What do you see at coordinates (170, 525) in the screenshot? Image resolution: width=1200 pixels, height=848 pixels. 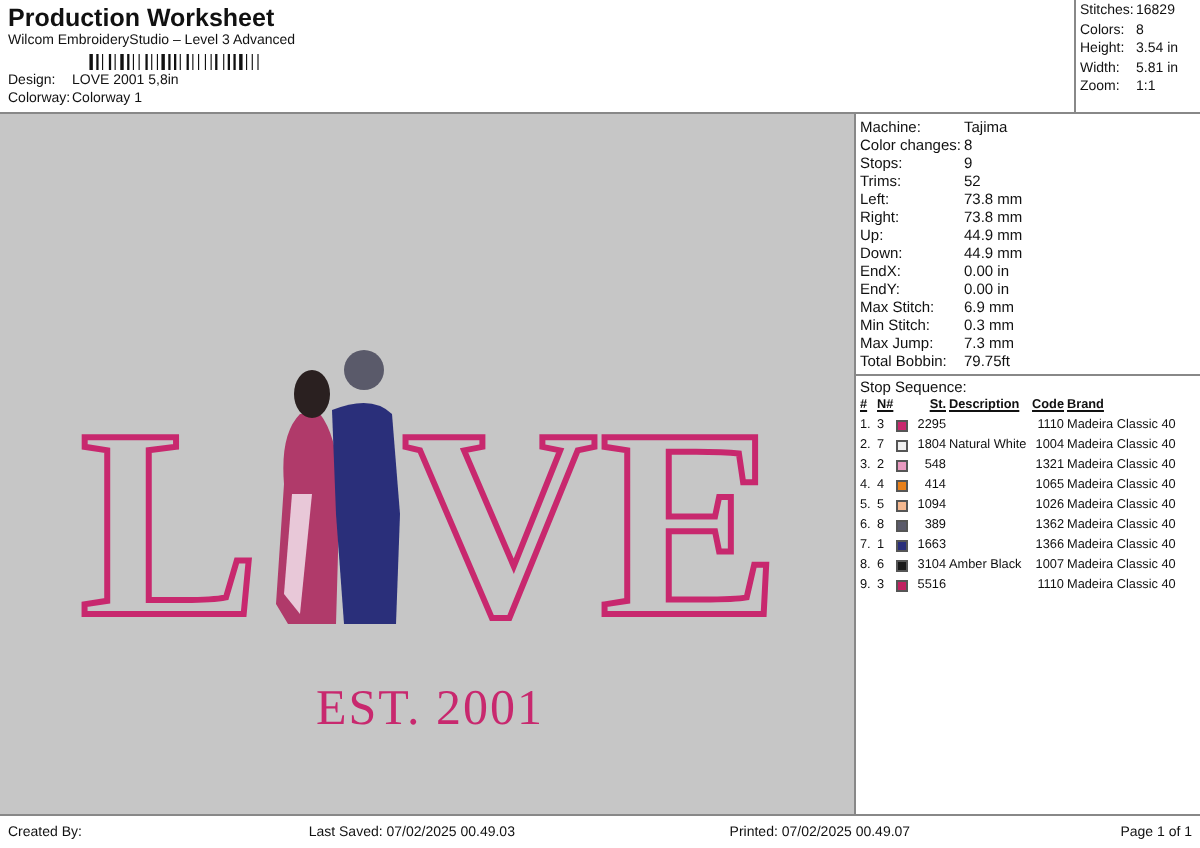 I see `embroidered-letter: L` at bounding box center [170, 525].